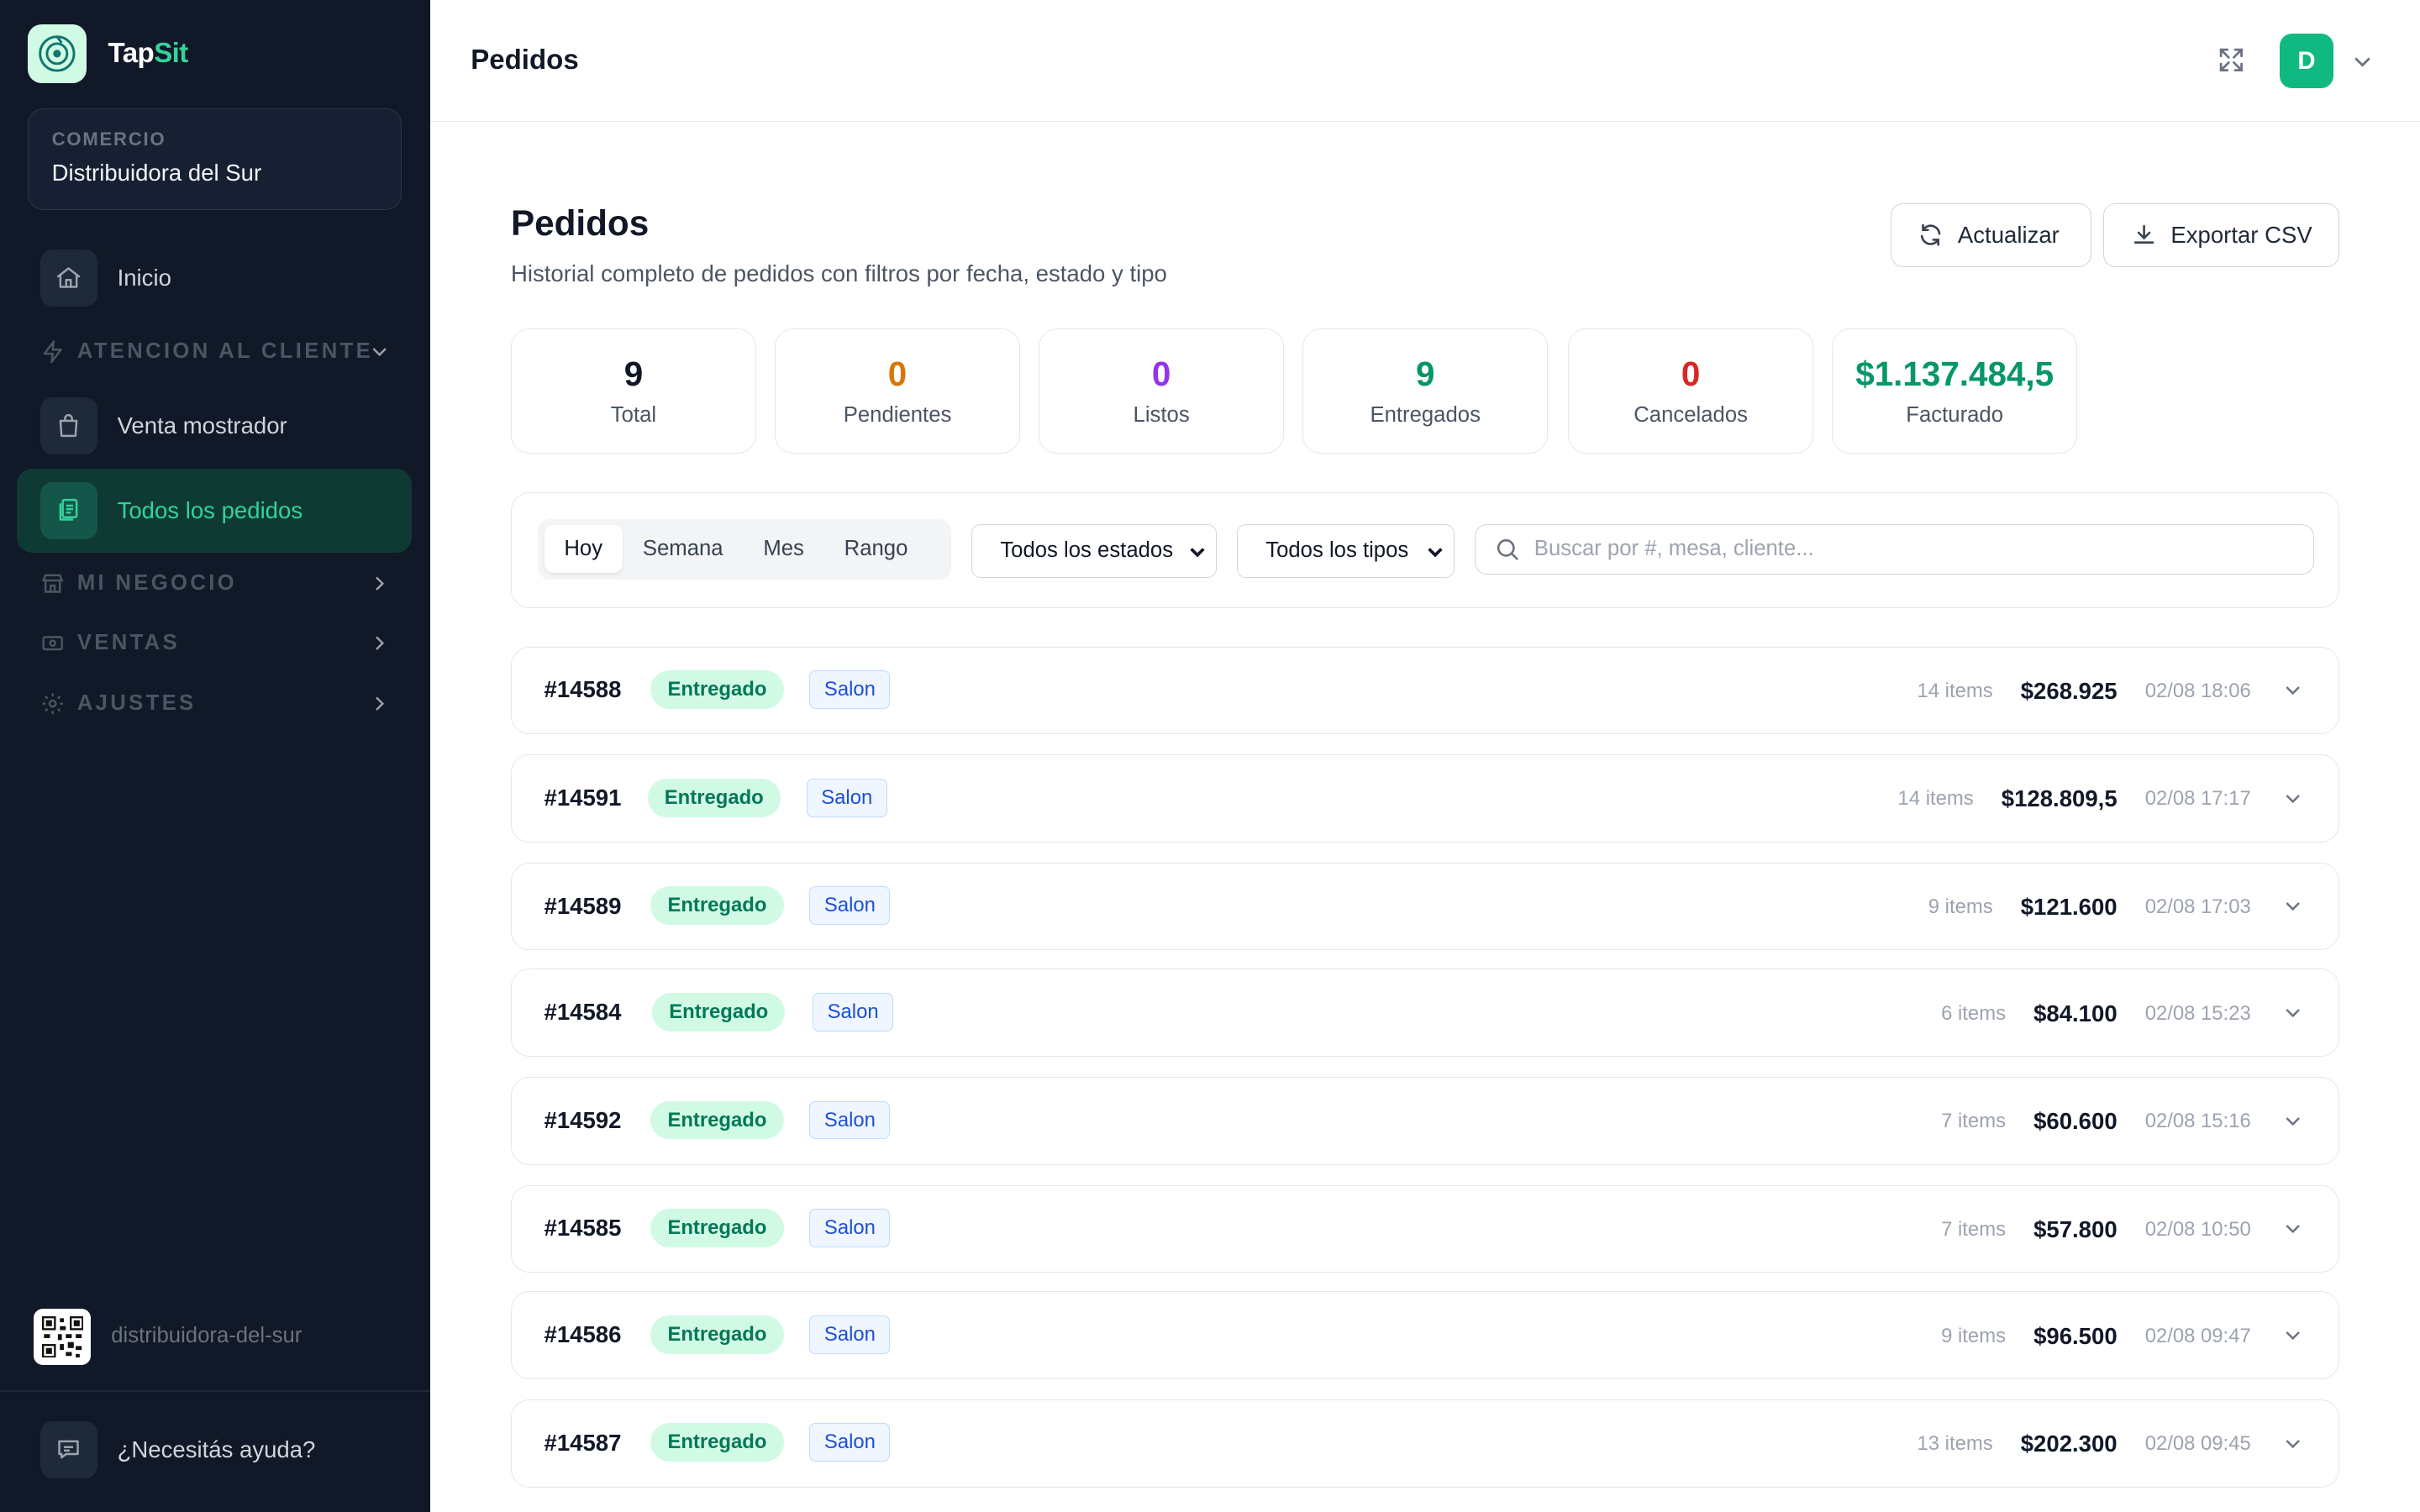  What do you see at coordinates (215, 159) in the screenshot?
I see `shop-card: COMERCIO Distribuidora del Sur` at bounding box center [215, 159].